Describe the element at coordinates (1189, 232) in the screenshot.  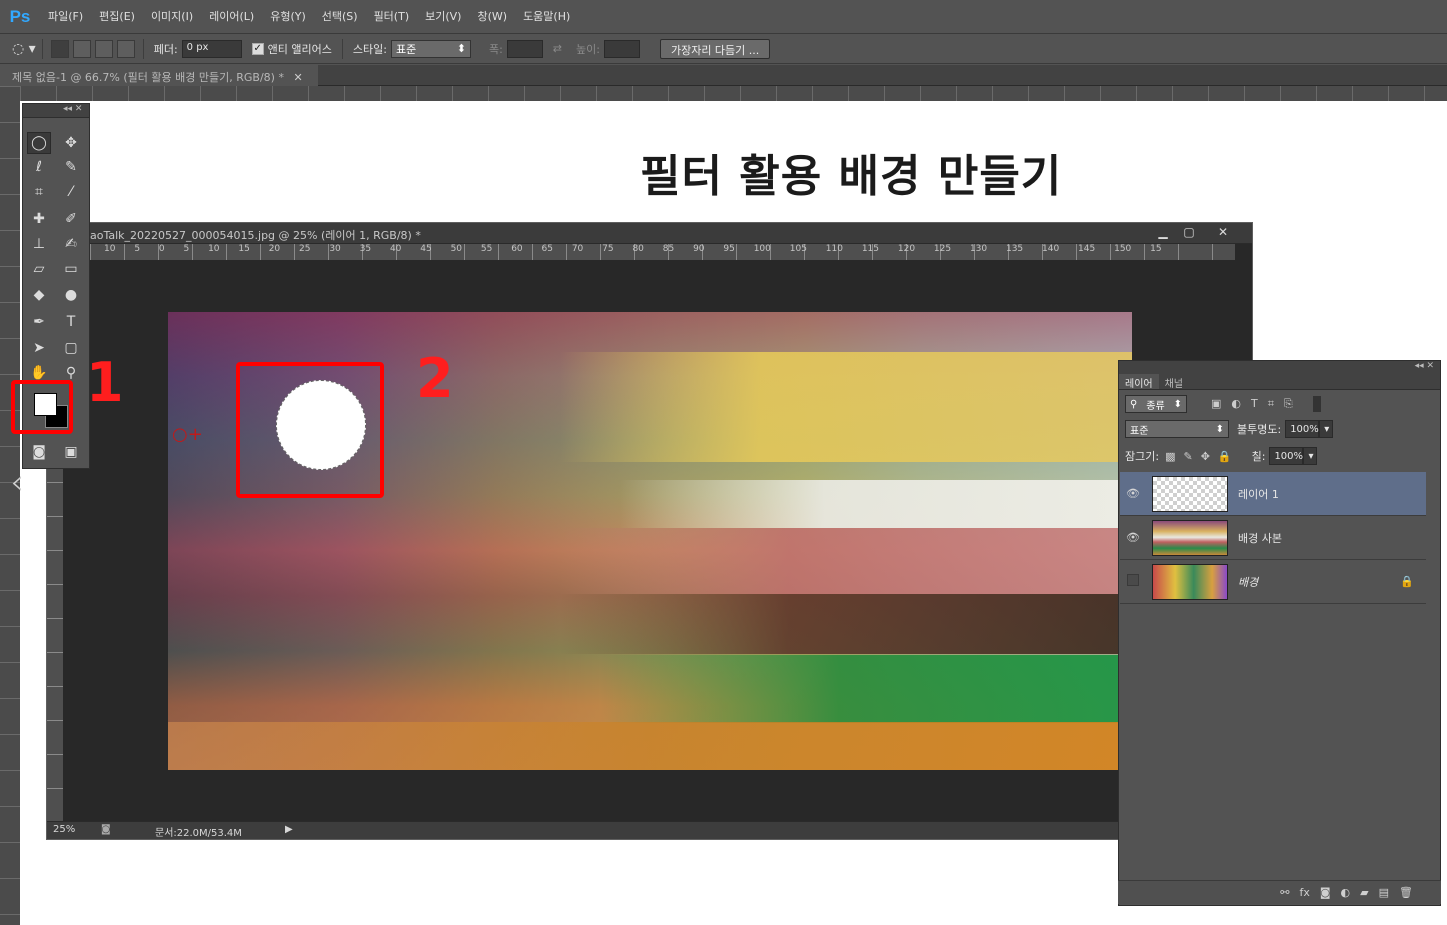
I see `maximize-icon: ▢` at that location.